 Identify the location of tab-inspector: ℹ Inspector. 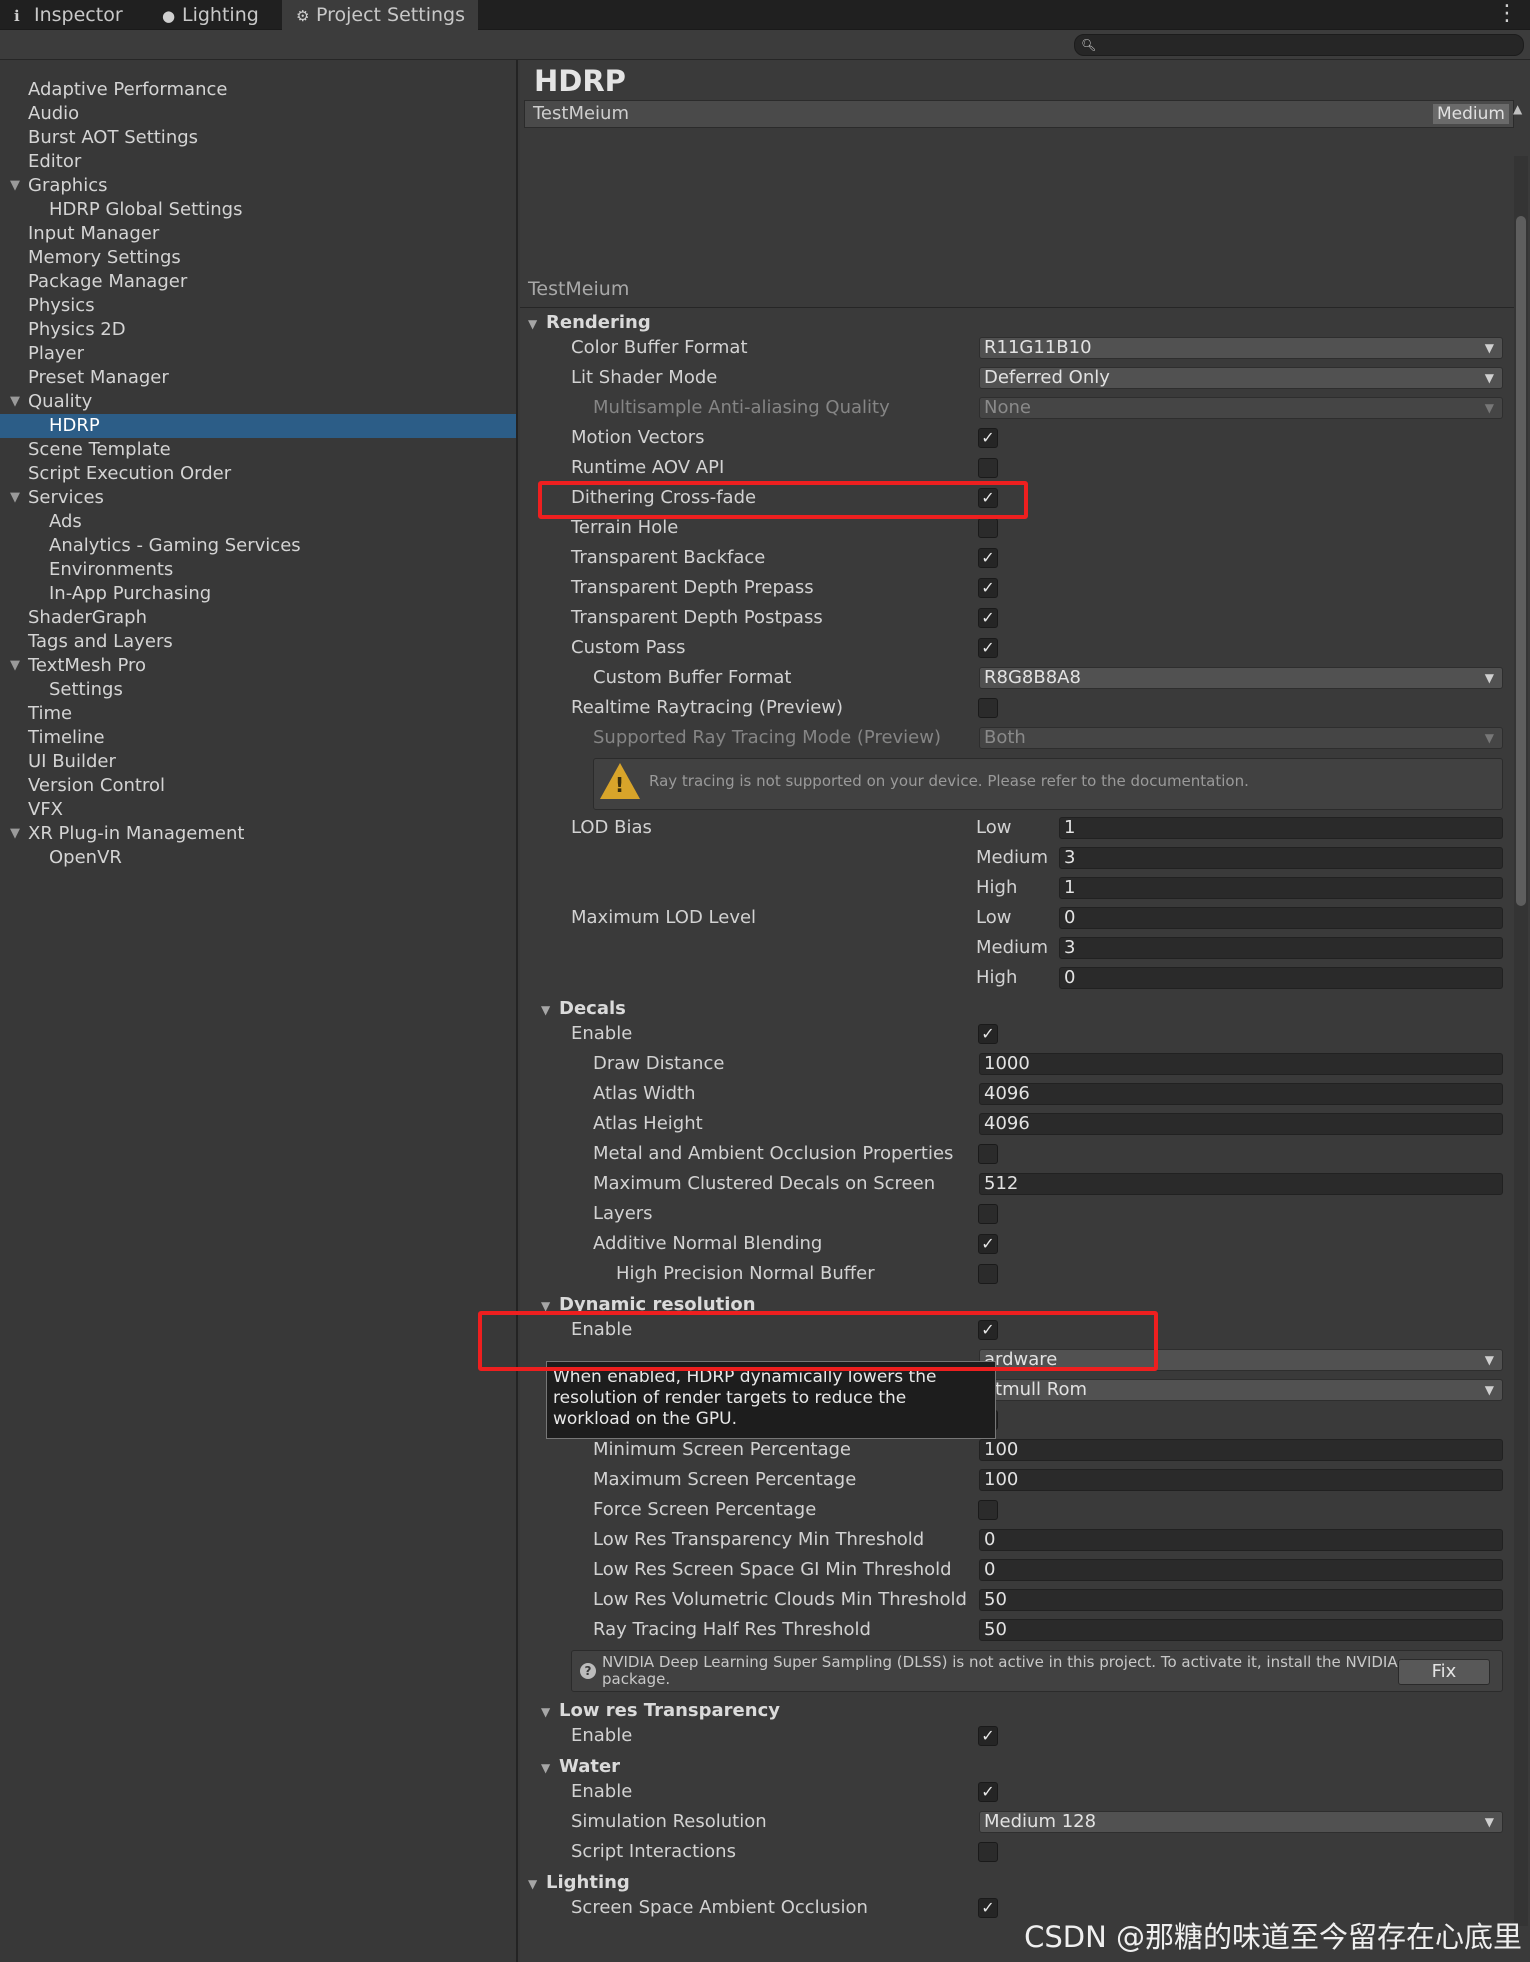
(74, 15).